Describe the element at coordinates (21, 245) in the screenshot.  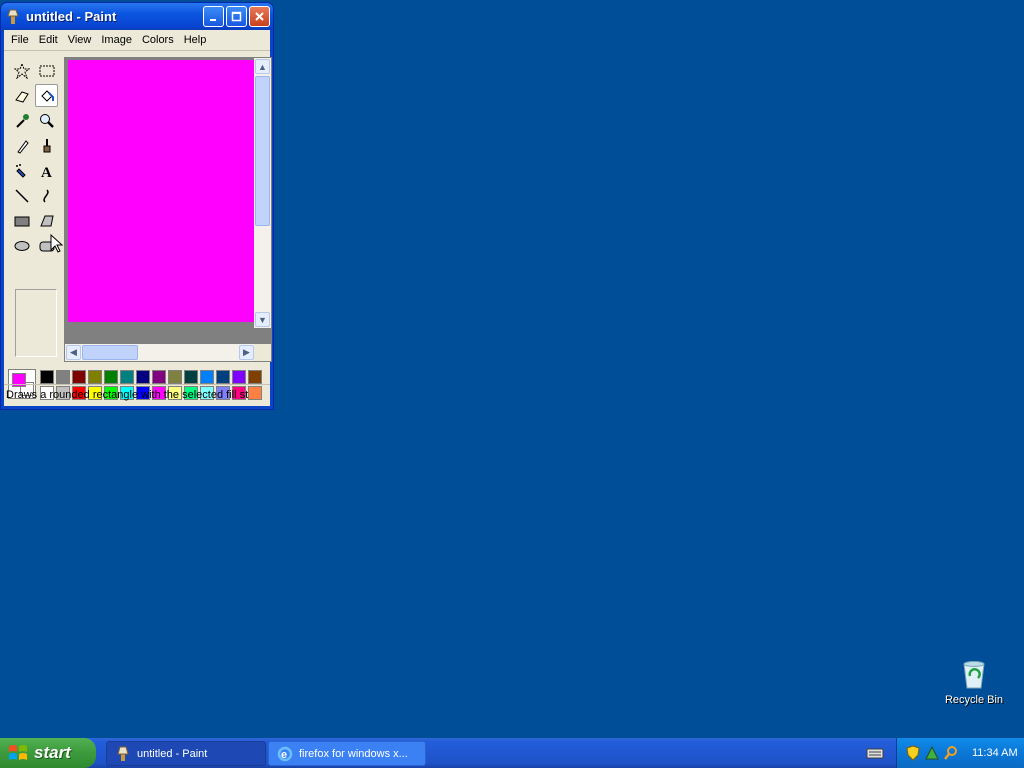
I see `ellipse-tool` at that location.